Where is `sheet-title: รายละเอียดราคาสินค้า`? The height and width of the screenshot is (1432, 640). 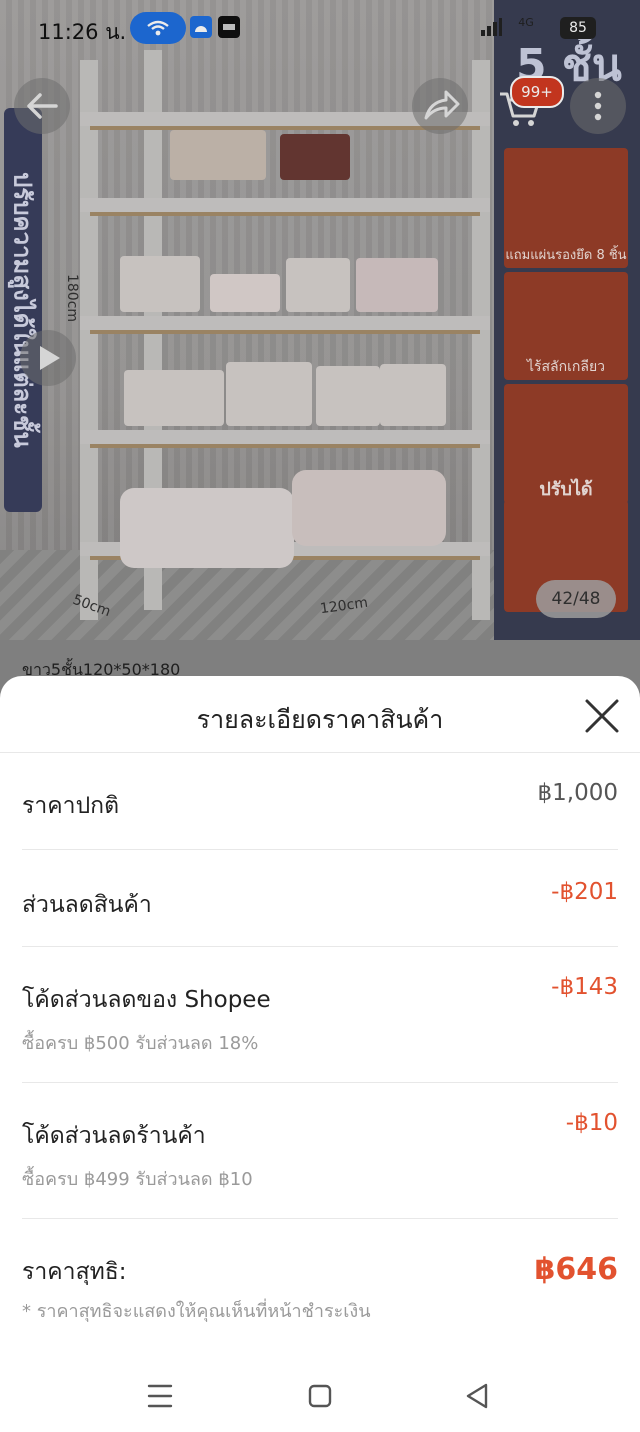
sheet-title: รายละเอียดราคาสินค้า is located at coordinates (320, 719).